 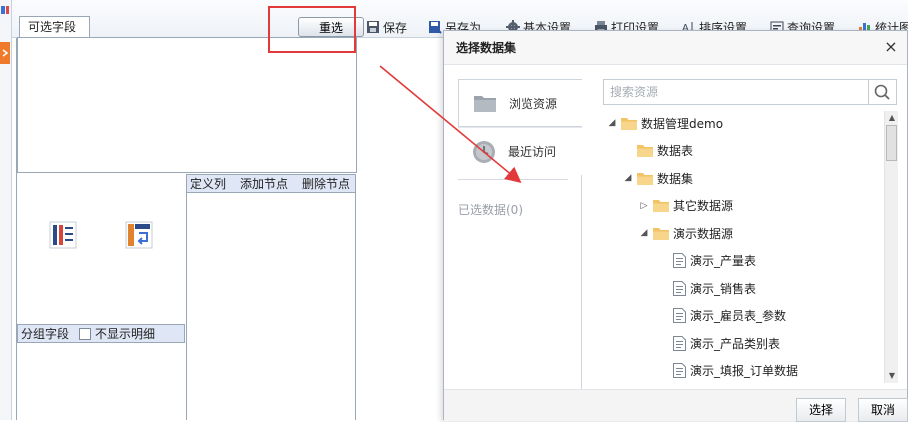 I want to click on tree-folder-node: ◢ 数据管理demo, so click(x=665, y=123).